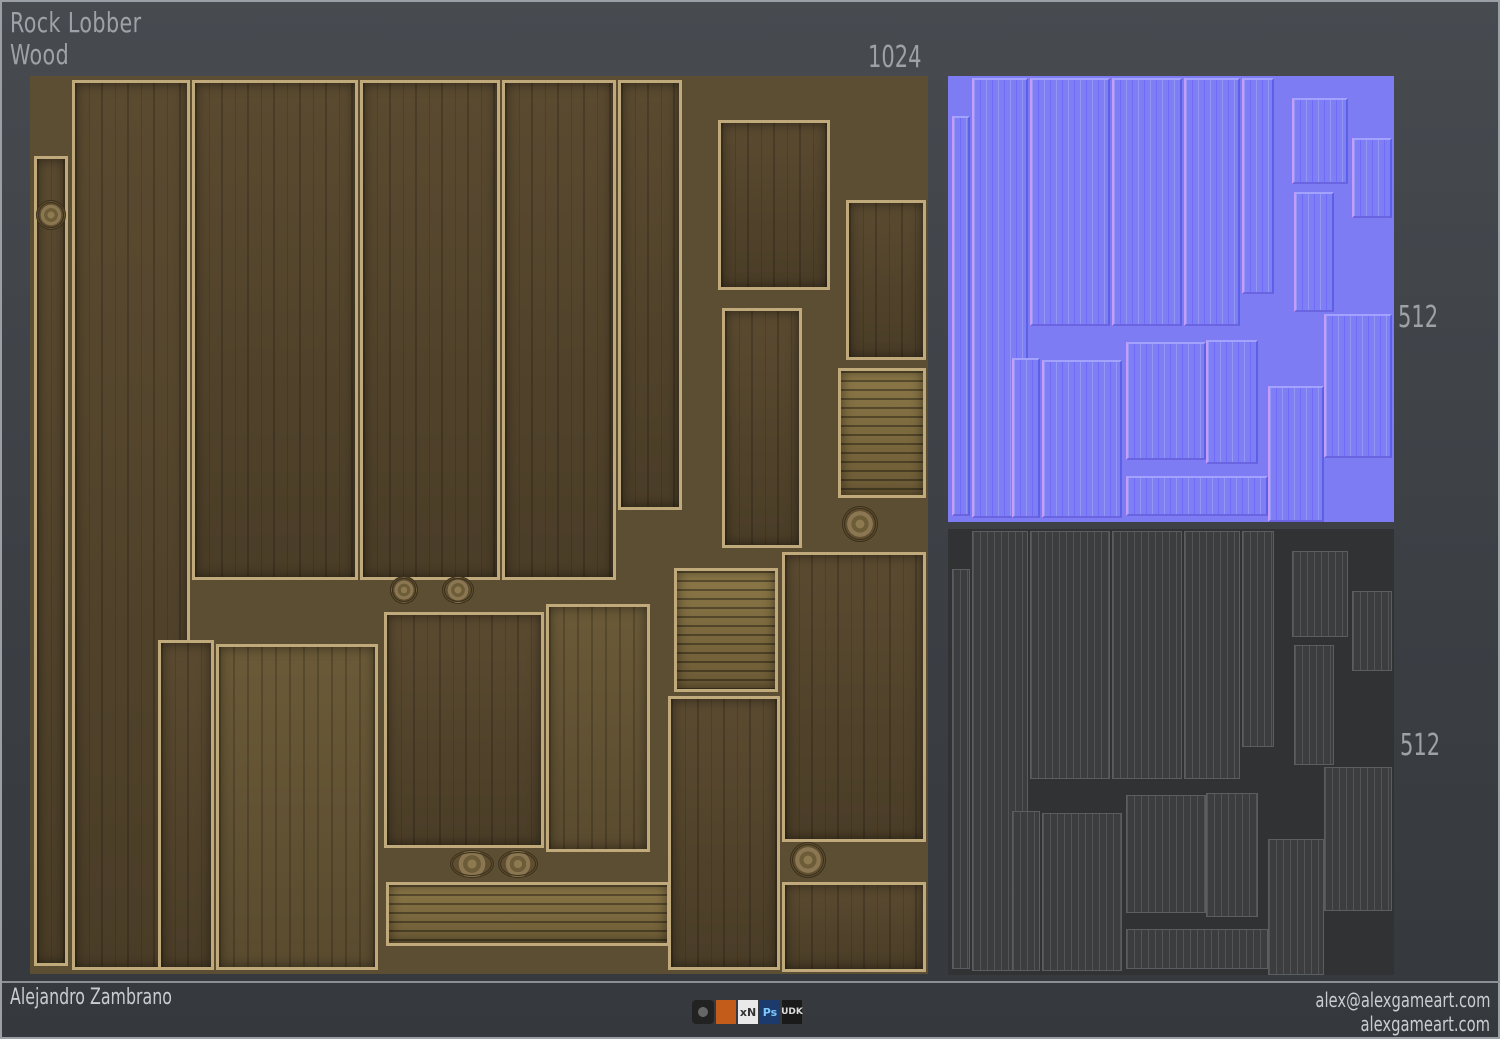 The height and width of the screenshot is (1039, 1500). Describe the element at coordinates (703, 1012) in the screenshot. I see `zbrush-icon` at that location.